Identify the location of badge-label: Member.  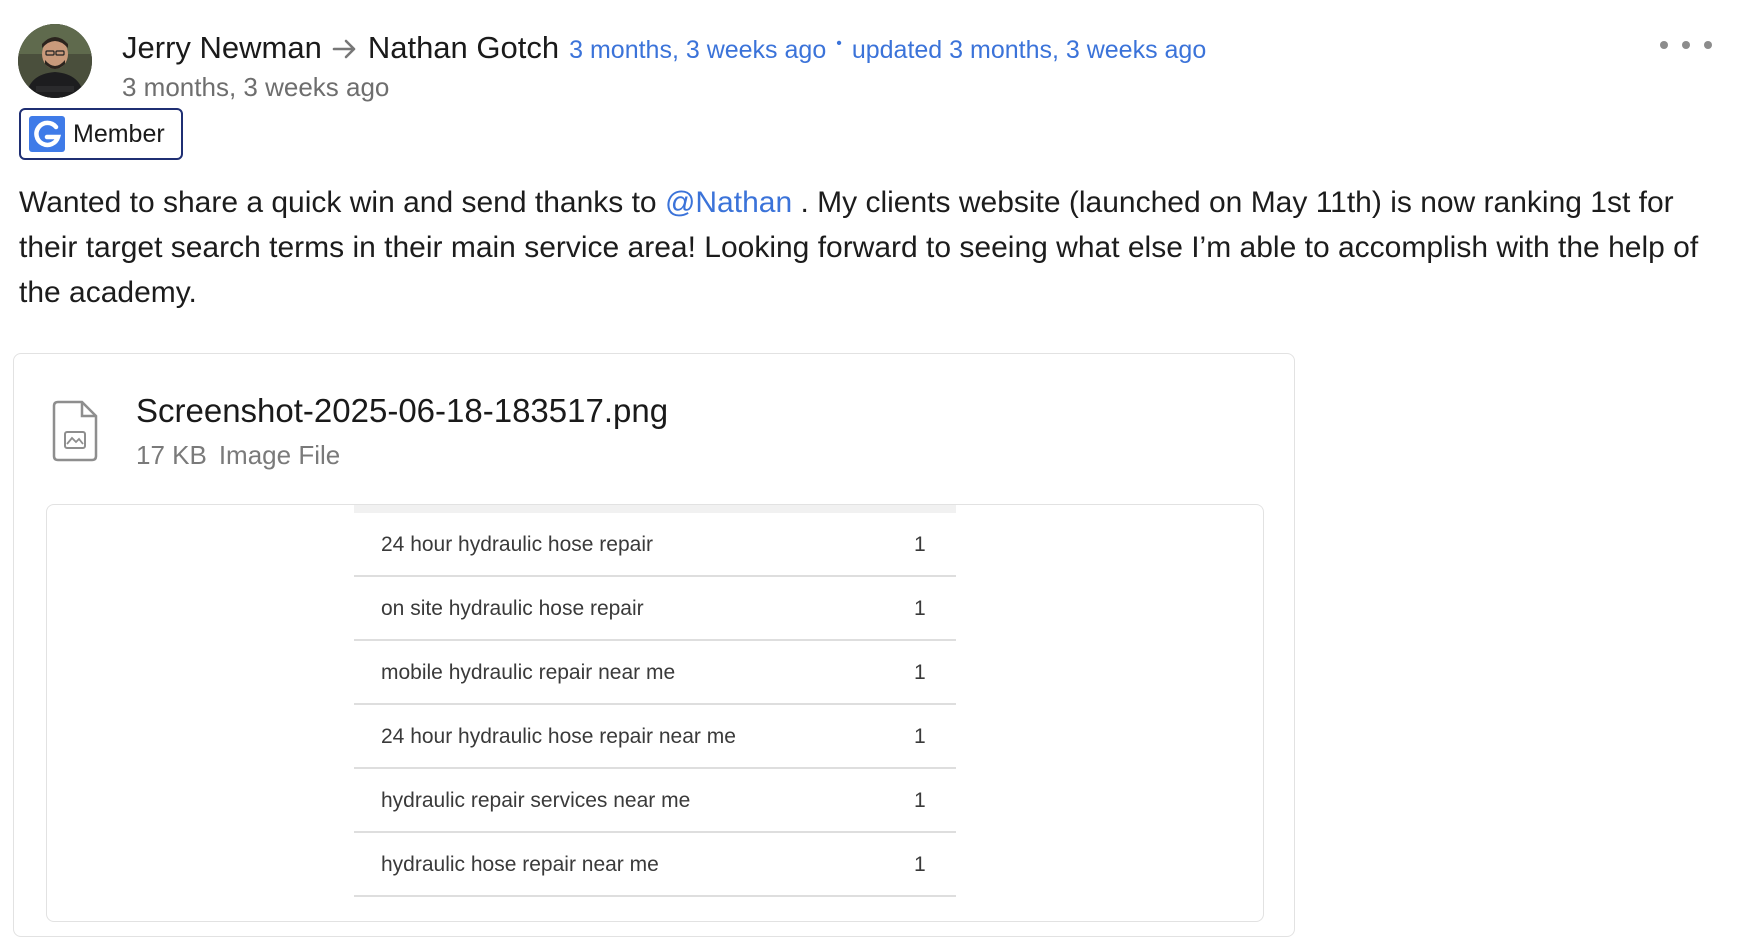
(119, 133).